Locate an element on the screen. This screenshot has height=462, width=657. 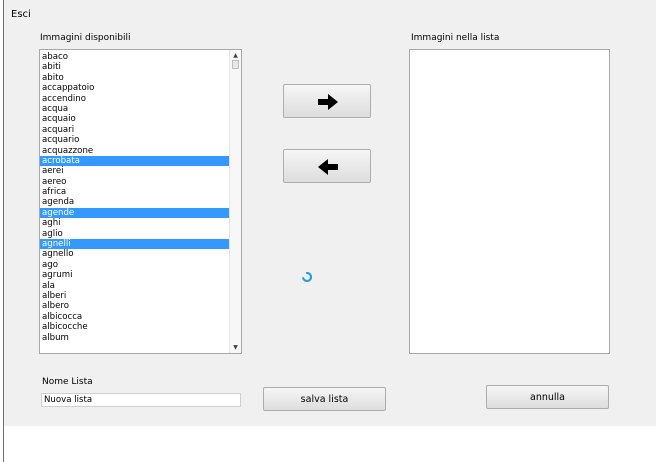
list-item: acquaio is located at coordinates (135, 119).